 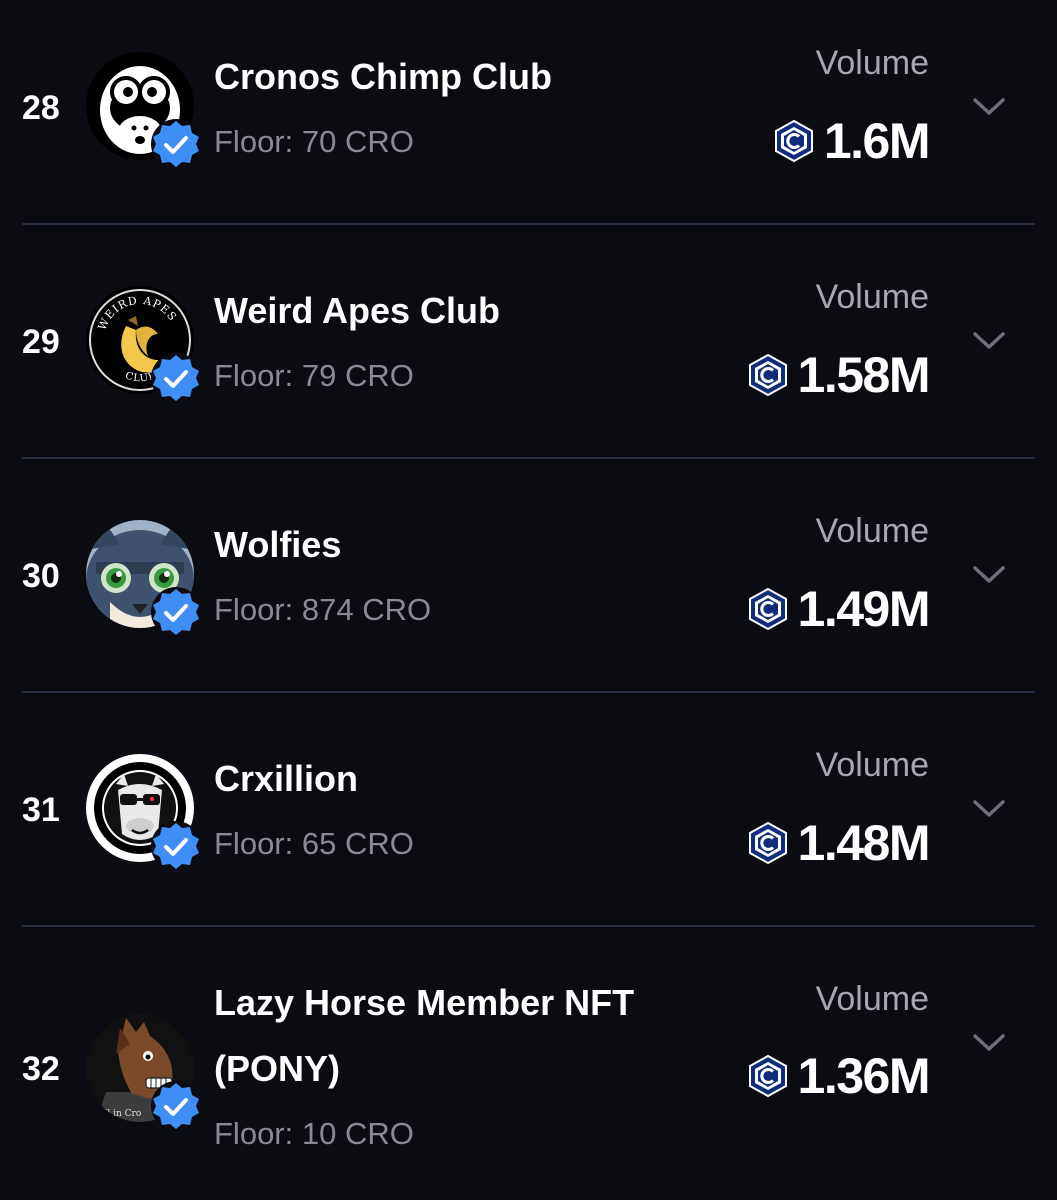 What do you see at coordinates (41, 342) in the screenshot?
I see `rank-number: 29` at bounding box center [41, 342].